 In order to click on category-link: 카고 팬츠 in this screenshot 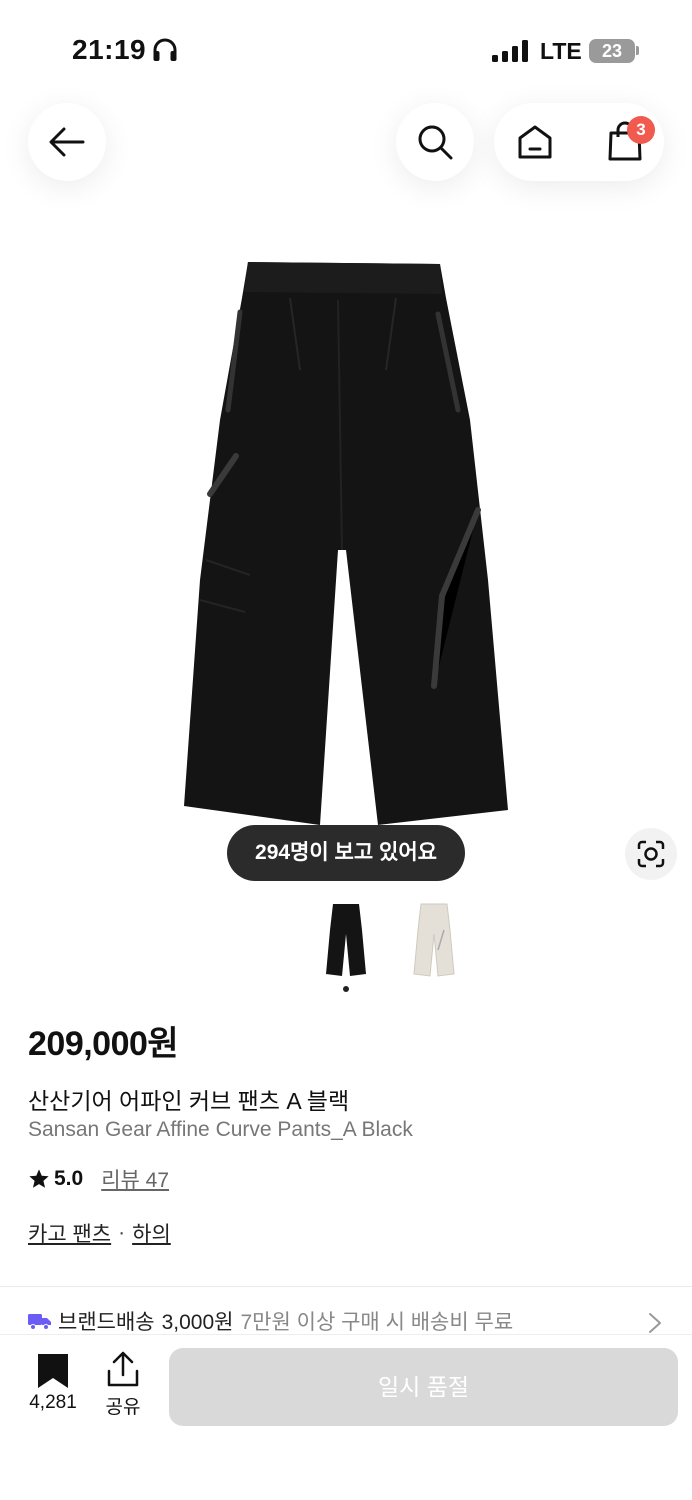, I will do `click(69, 1233)`.